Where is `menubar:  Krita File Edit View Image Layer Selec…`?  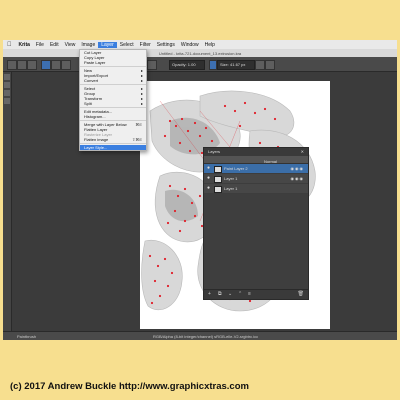
menubar:  Krita File Edit View Image Layer Selec… is located at coordinates (200, 44).